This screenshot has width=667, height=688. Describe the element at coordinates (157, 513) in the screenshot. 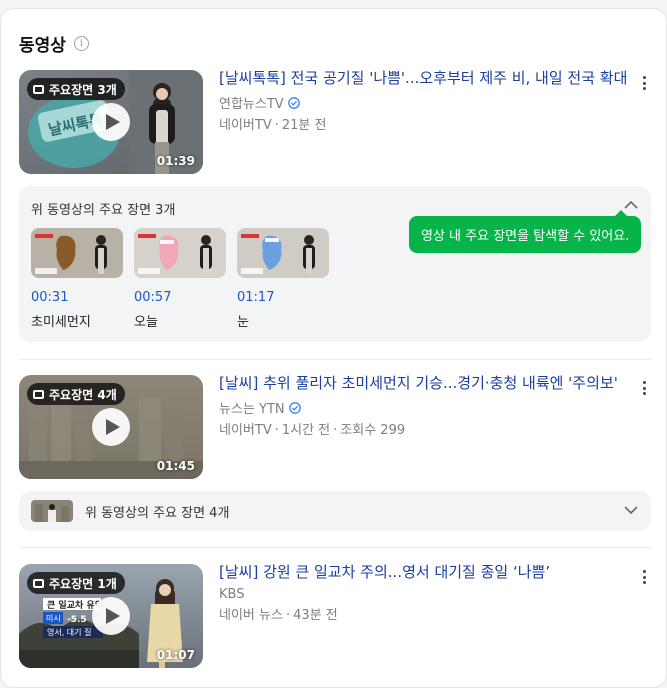

I see `key-scenes-title: 위 동영상의 주요 장면 4개` at that location.